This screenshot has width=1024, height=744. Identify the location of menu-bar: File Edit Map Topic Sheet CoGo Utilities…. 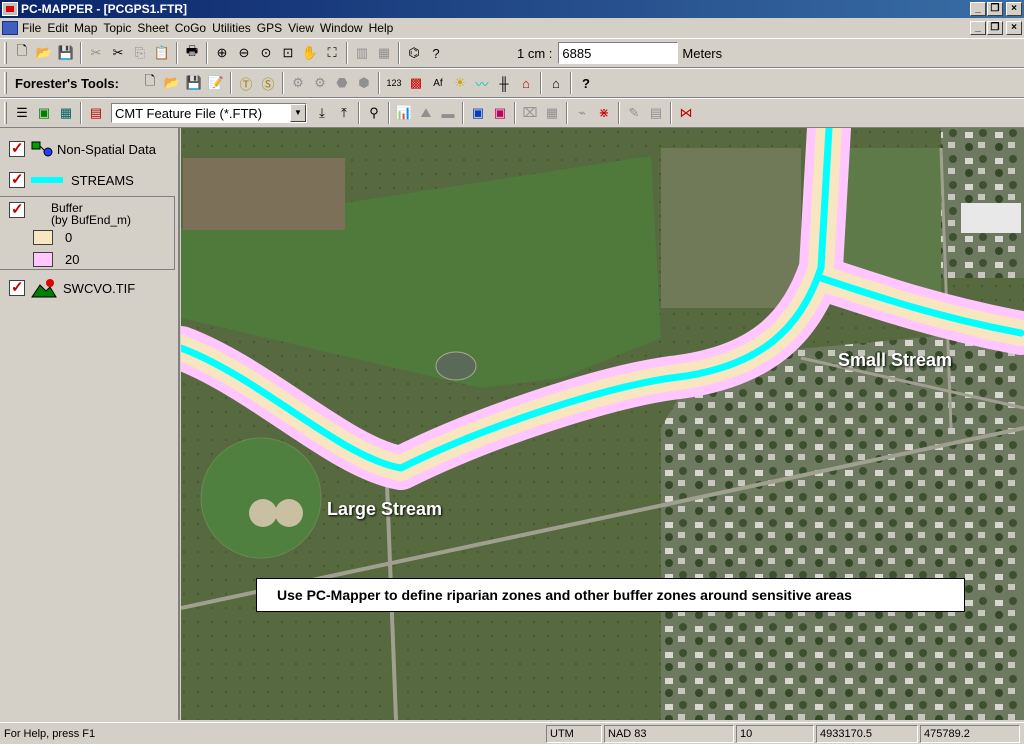
(512, 28).